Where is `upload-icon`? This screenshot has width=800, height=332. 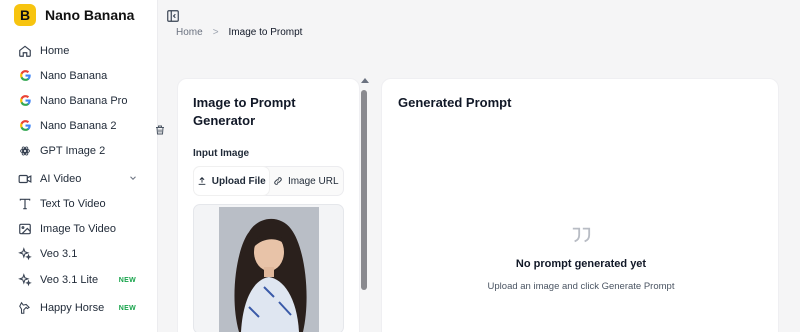
upload-icon is located at coordinates (202, 181).